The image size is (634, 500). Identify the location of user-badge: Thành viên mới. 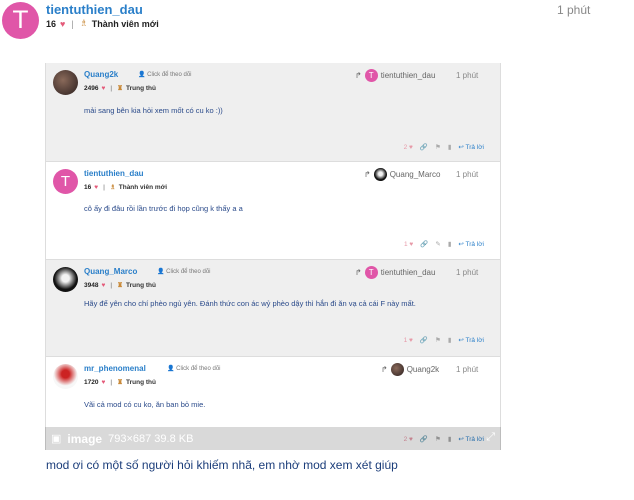
(125, 23).